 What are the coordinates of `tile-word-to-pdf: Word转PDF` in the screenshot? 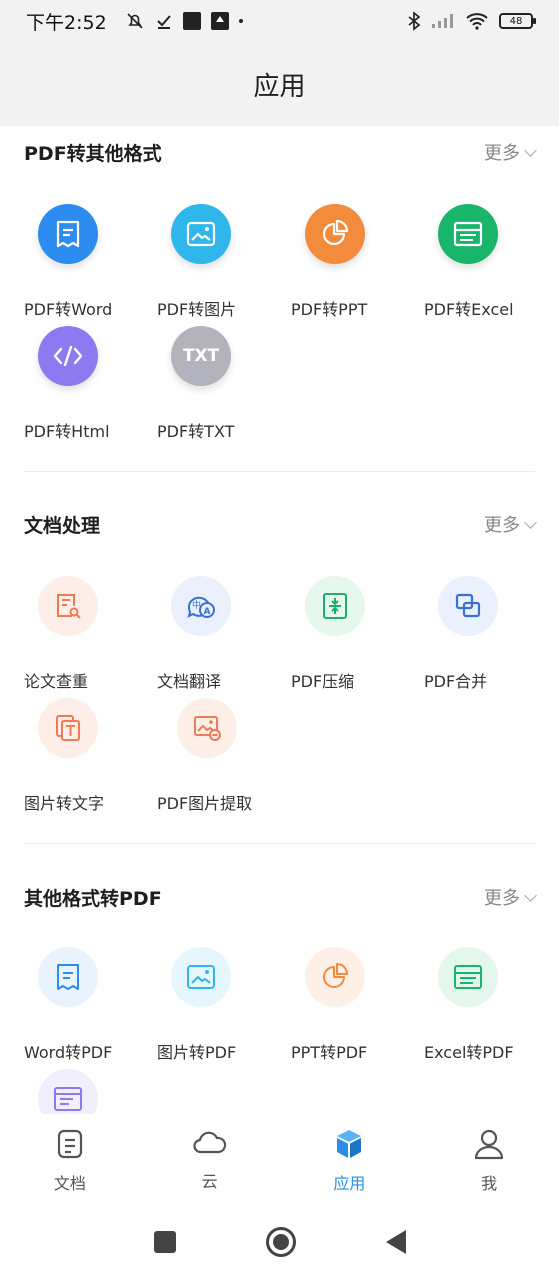 It's located at (89, 1004).